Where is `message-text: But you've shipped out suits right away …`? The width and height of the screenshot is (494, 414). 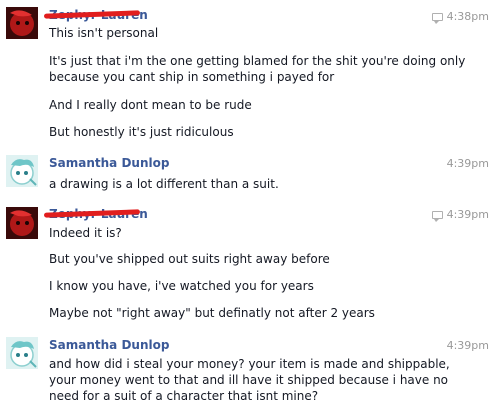
message-text: But you've shipped out suits right away … is located at coordinates (189, 259).